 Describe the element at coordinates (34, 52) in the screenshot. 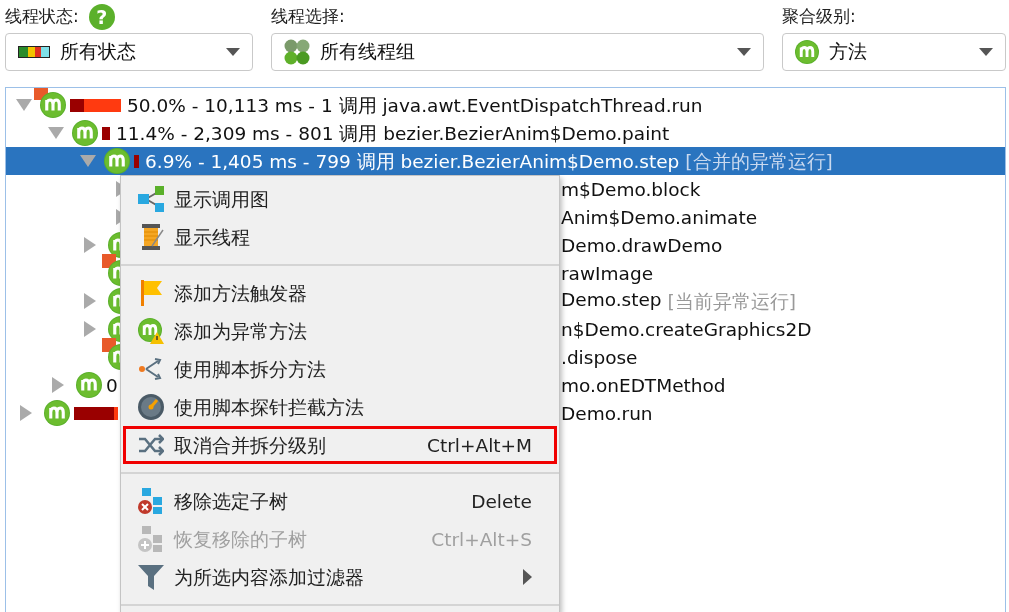

I see `state-strip-icon` at that location.